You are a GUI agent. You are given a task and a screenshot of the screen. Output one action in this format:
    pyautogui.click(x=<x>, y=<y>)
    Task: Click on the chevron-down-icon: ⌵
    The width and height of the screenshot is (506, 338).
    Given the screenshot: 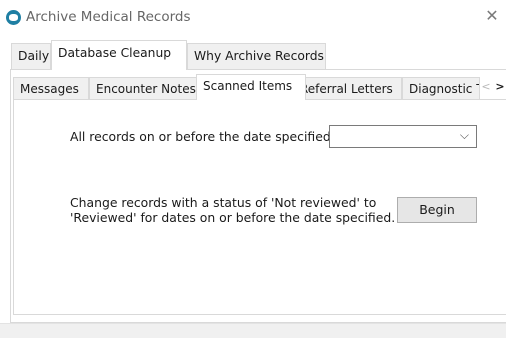 What is the action you would take?
    pyautogui.click(x=464, y=135)
    